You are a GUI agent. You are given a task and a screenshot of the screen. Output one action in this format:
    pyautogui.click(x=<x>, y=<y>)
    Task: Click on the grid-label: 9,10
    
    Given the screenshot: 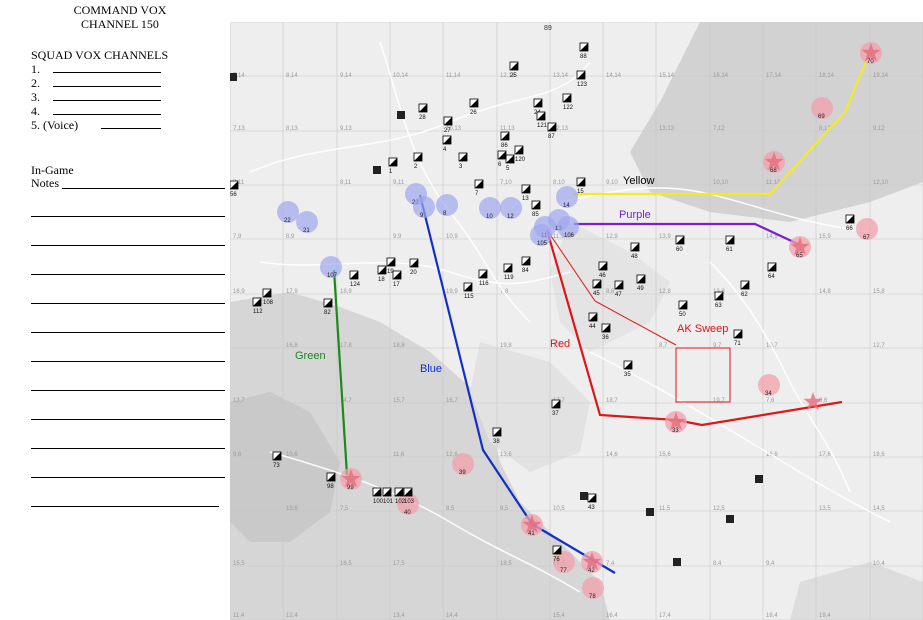 What is the action you would take?
    pyautogui.click(x=612, y=183)
    